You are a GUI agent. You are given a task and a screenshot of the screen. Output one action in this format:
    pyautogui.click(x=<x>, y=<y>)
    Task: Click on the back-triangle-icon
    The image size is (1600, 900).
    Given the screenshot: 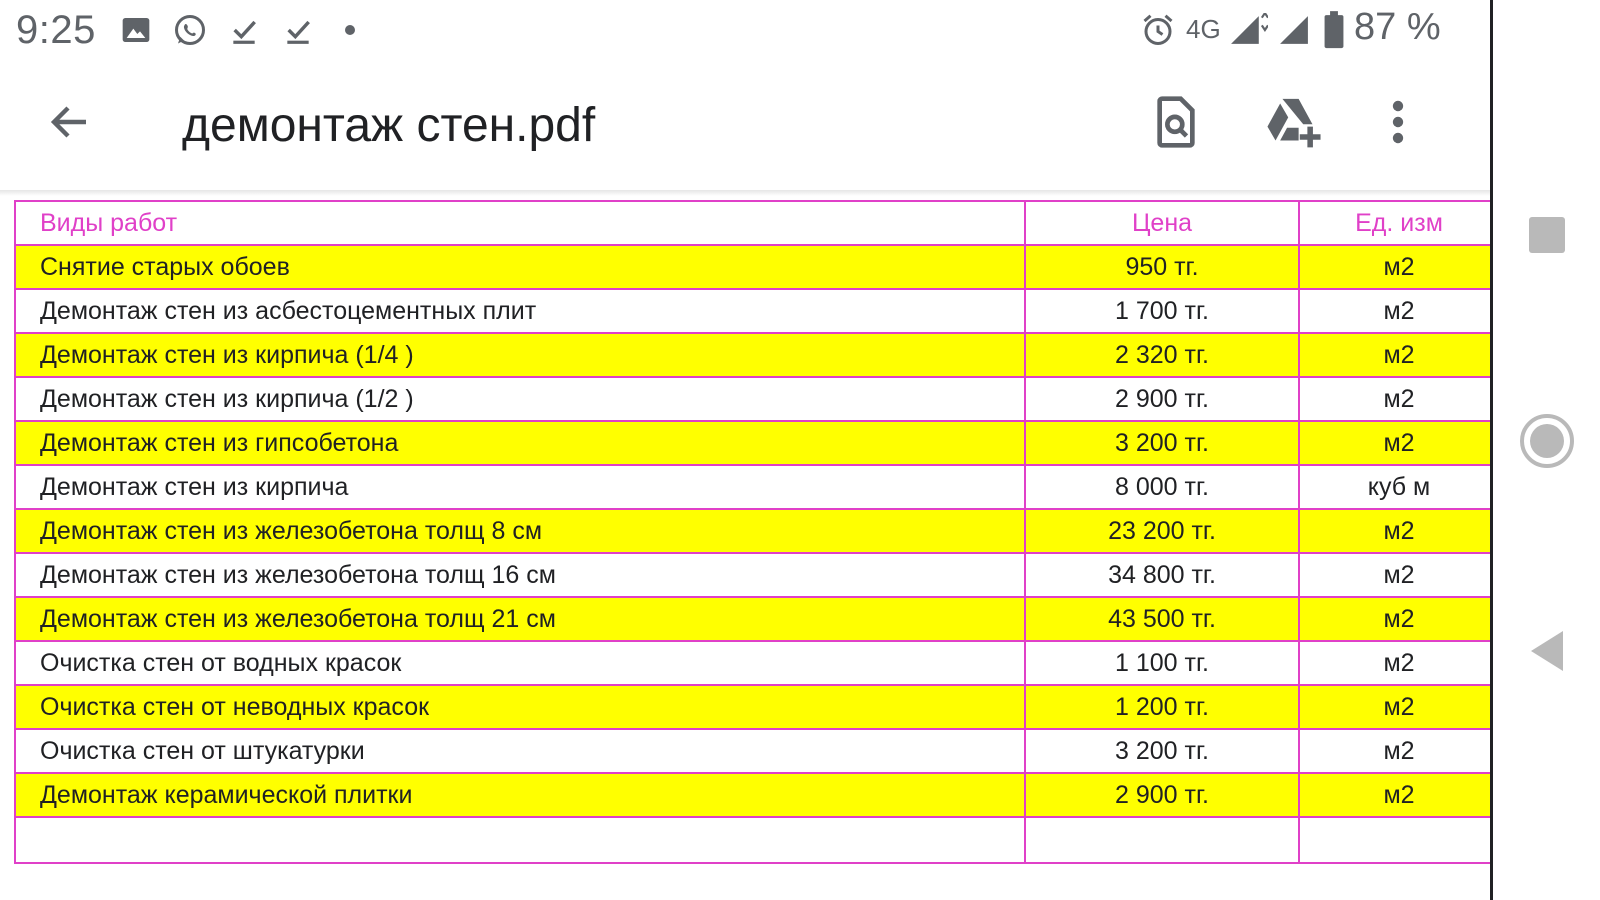 What is the action you would take?
    pyautogui.click(x=1547, y=653)
    